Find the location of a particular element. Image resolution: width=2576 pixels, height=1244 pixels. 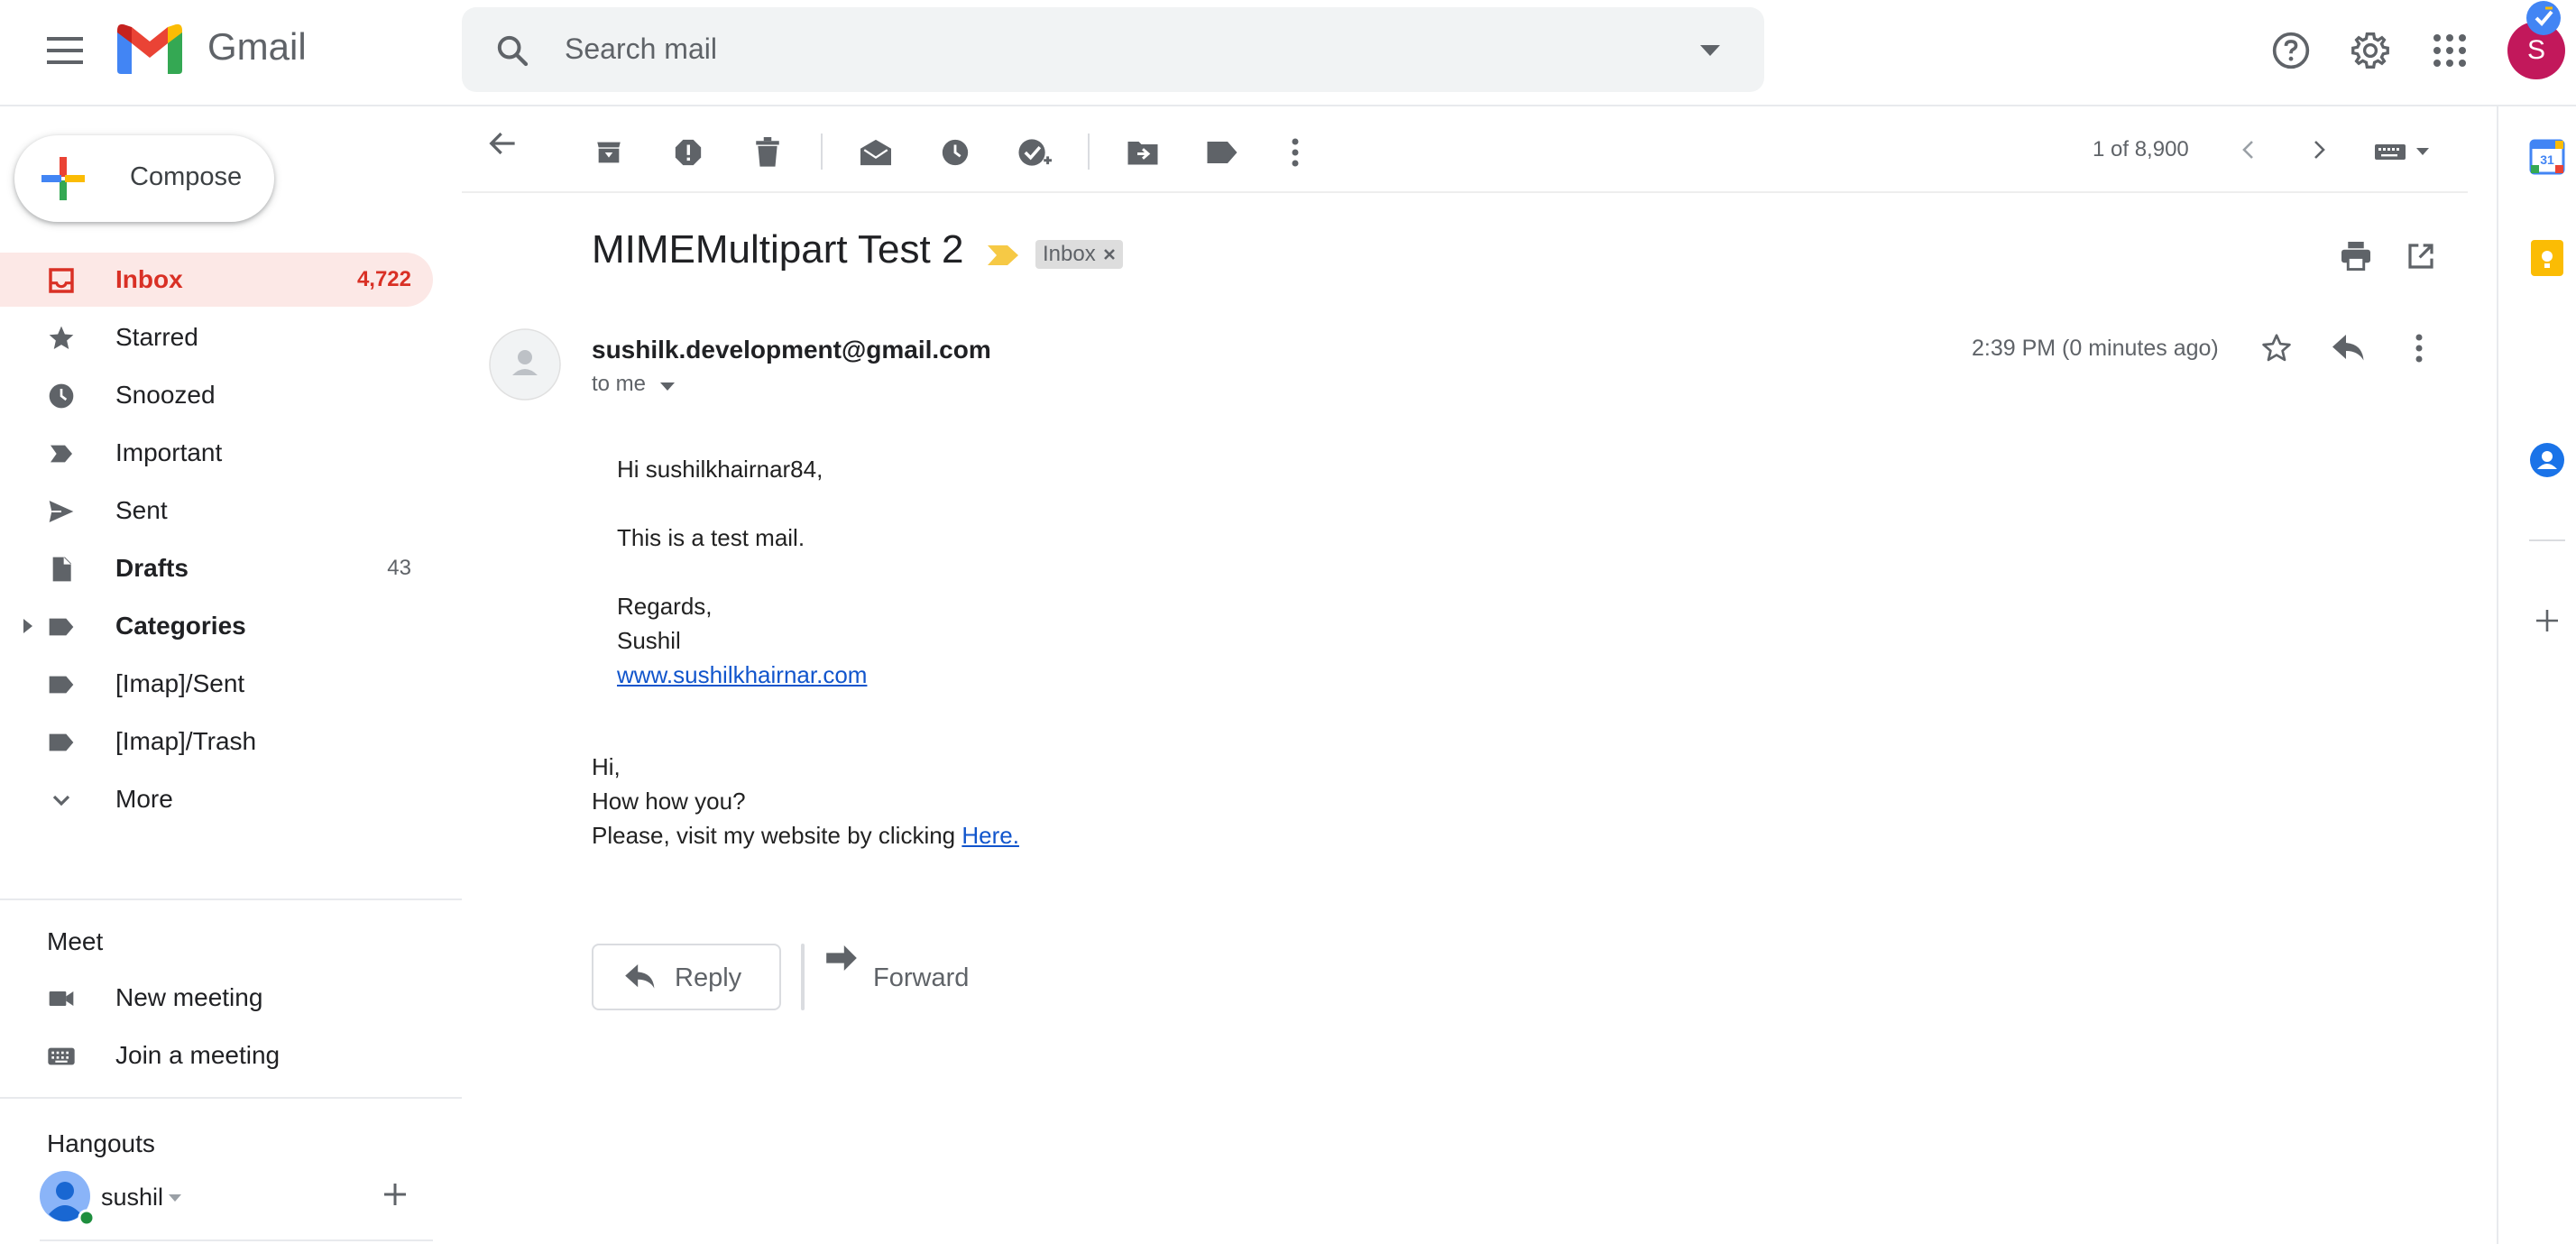

drafts-count: 43 is located at coordinates (399, 568).